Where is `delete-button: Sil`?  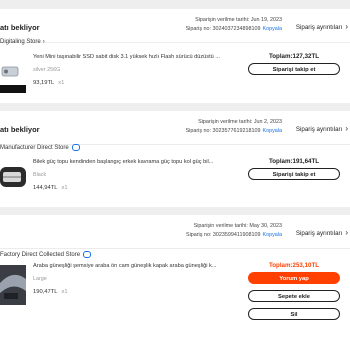 delete-button: Sil is located at coordinates (294, 314).